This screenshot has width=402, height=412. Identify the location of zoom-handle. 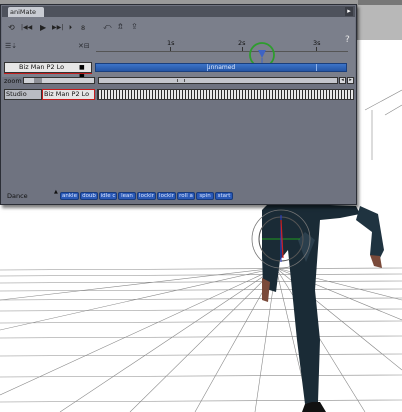
(38, 80).